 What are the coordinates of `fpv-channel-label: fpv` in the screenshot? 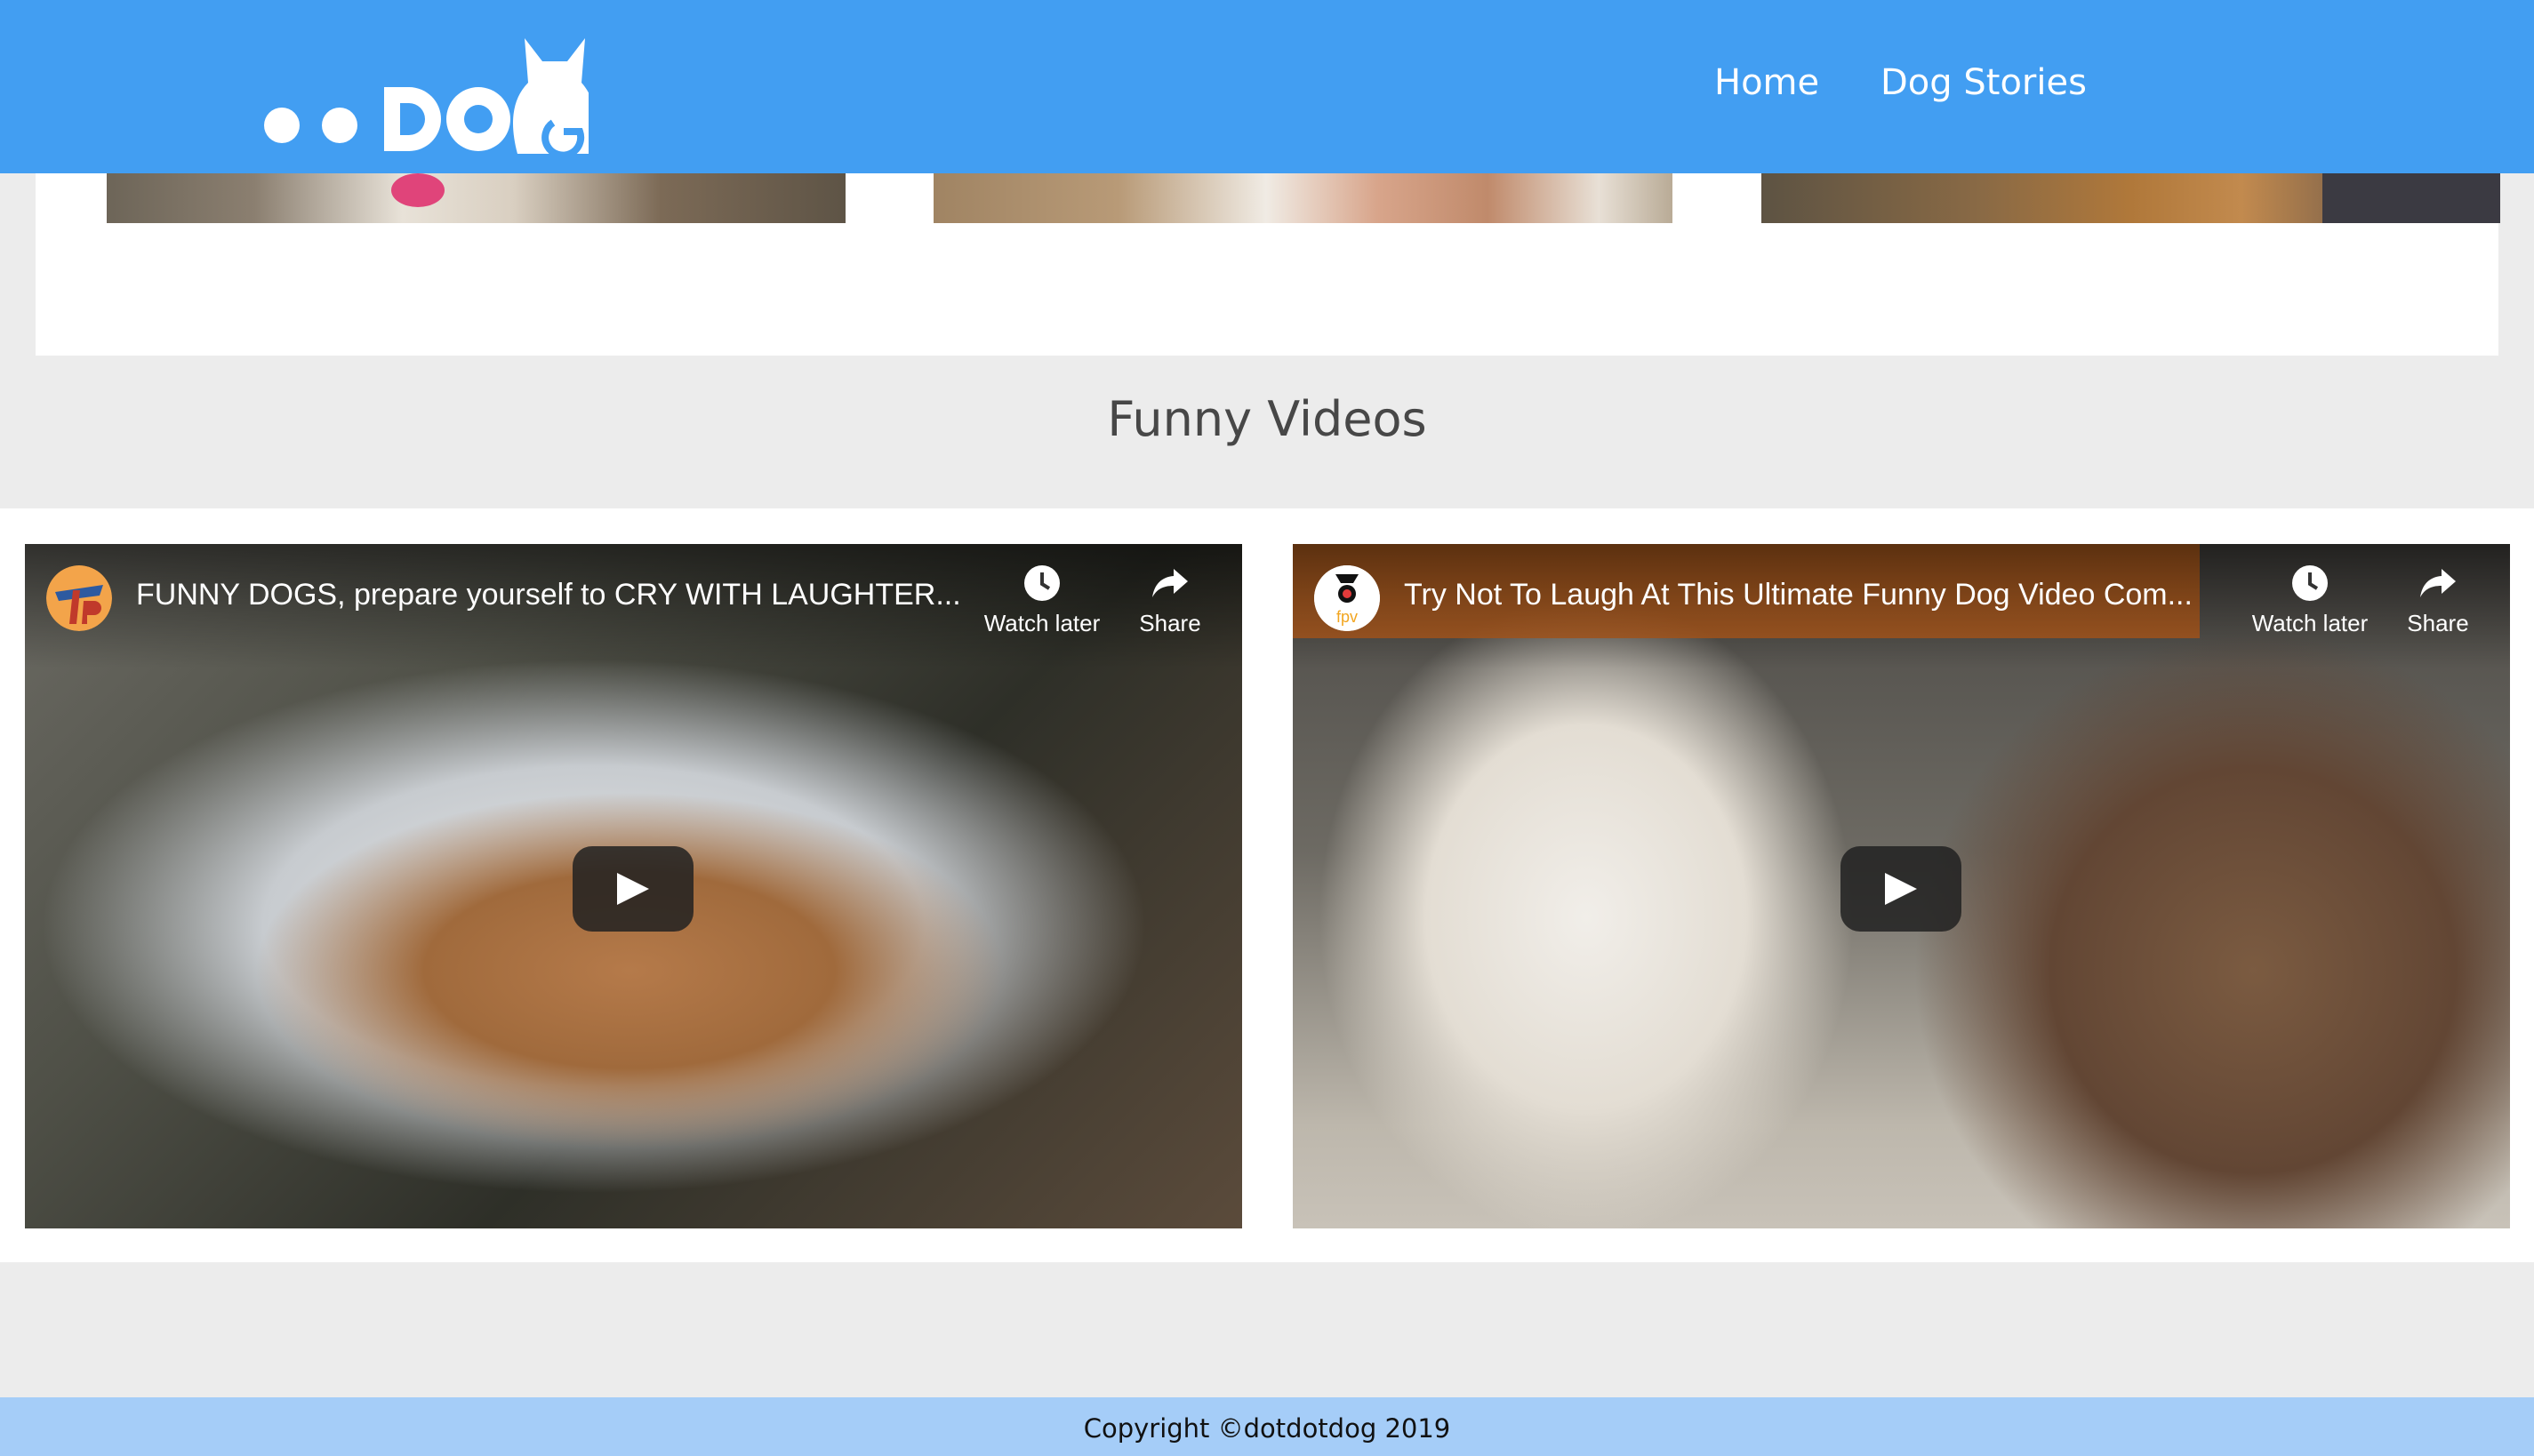 It's located at (1347, 617).